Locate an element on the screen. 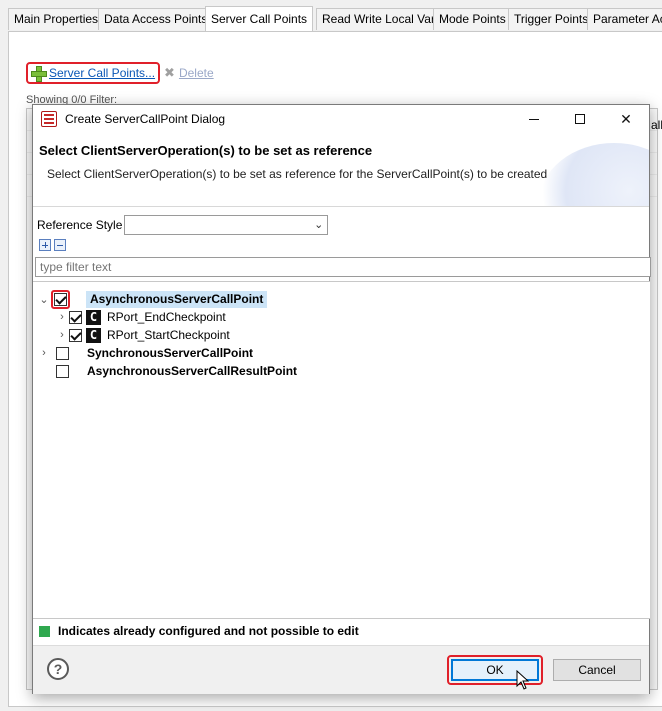 The height and width of the screenshot is (711, 662). minimize-button is located at coordinates (534, 119).